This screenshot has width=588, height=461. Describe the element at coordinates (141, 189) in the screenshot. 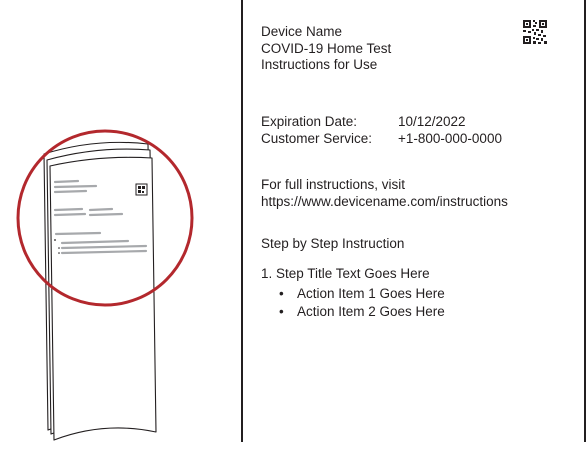

I see `leaflet-qr-icon` at that location.